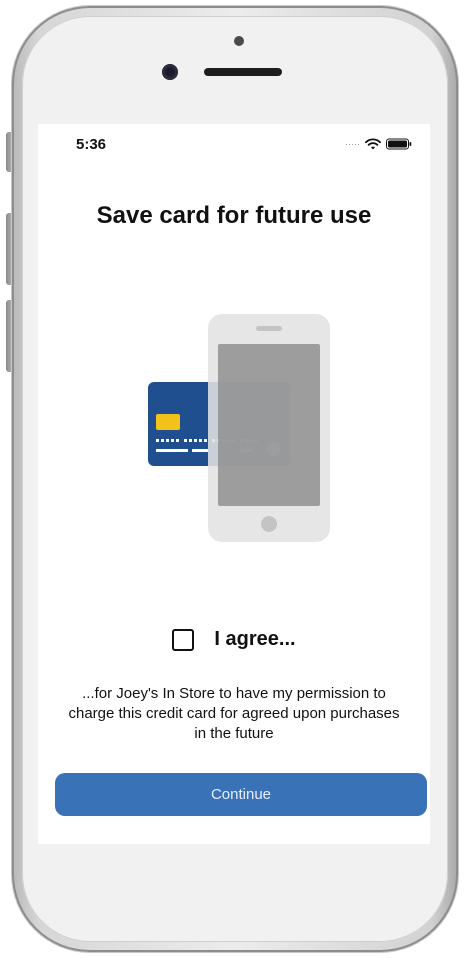 This screenshot has height=958, width=470. What do you see at coordinates (91, 144) in the screenshot?
I see `status-time: 5:36` at bounding box center [91, 144].